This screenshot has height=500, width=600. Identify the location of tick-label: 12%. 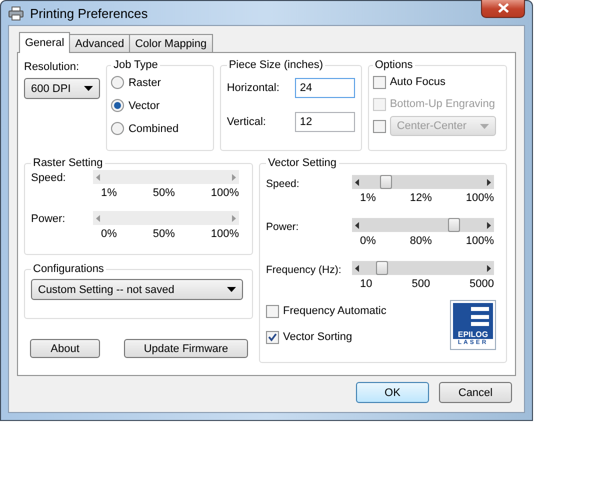
(421, 198).